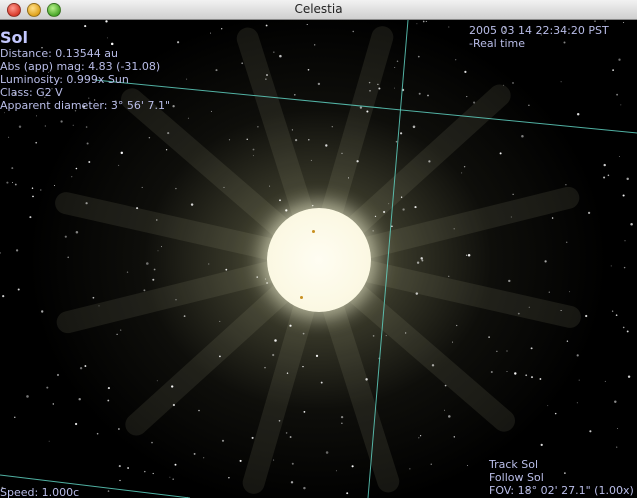  What do you see at coordinates (561, 490) in the screenshot?
I see `fov-readout: FOV: 18° 02' 27.1" (1.00x)` at bounding box center [561, 490].